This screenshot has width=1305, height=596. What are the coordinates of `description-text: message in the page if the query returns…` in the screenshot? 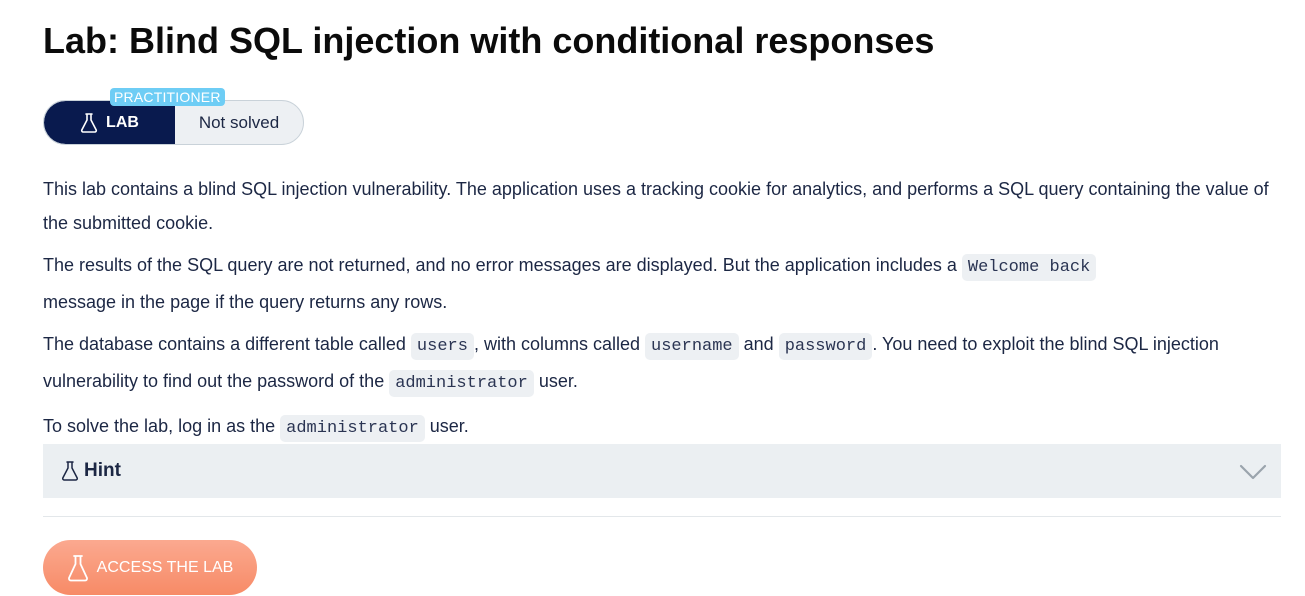 It's located at (245, 302).